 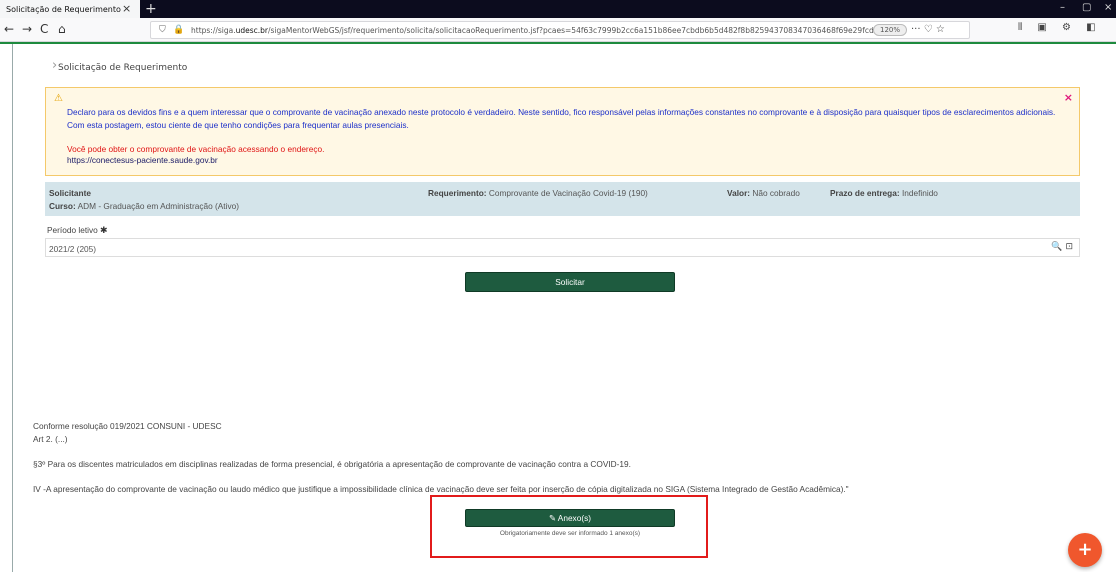 What do you see at coordinates (179, 30) in the screenshot?
I see `lock-icon: 🔒` at bounding box center [179, 30].